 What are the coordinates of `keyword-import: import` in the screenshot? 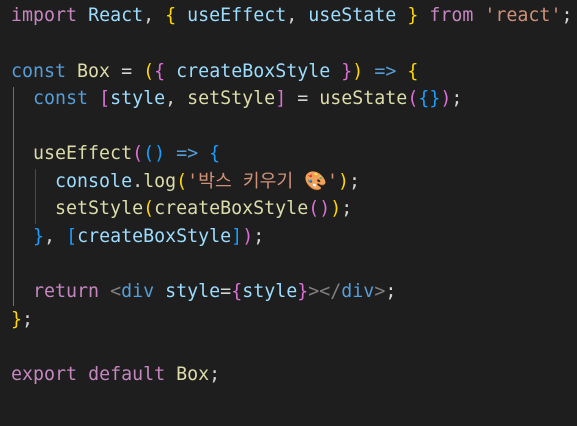 It's located at (44, 15).